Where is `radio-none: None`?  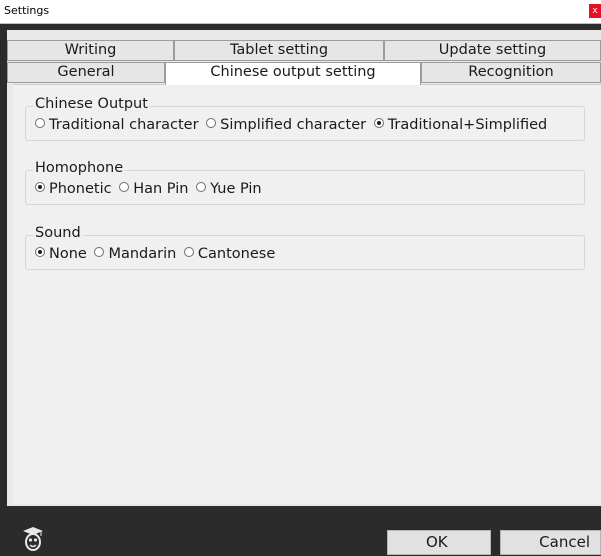 radio-none: None is located at coordinates (61, 254).